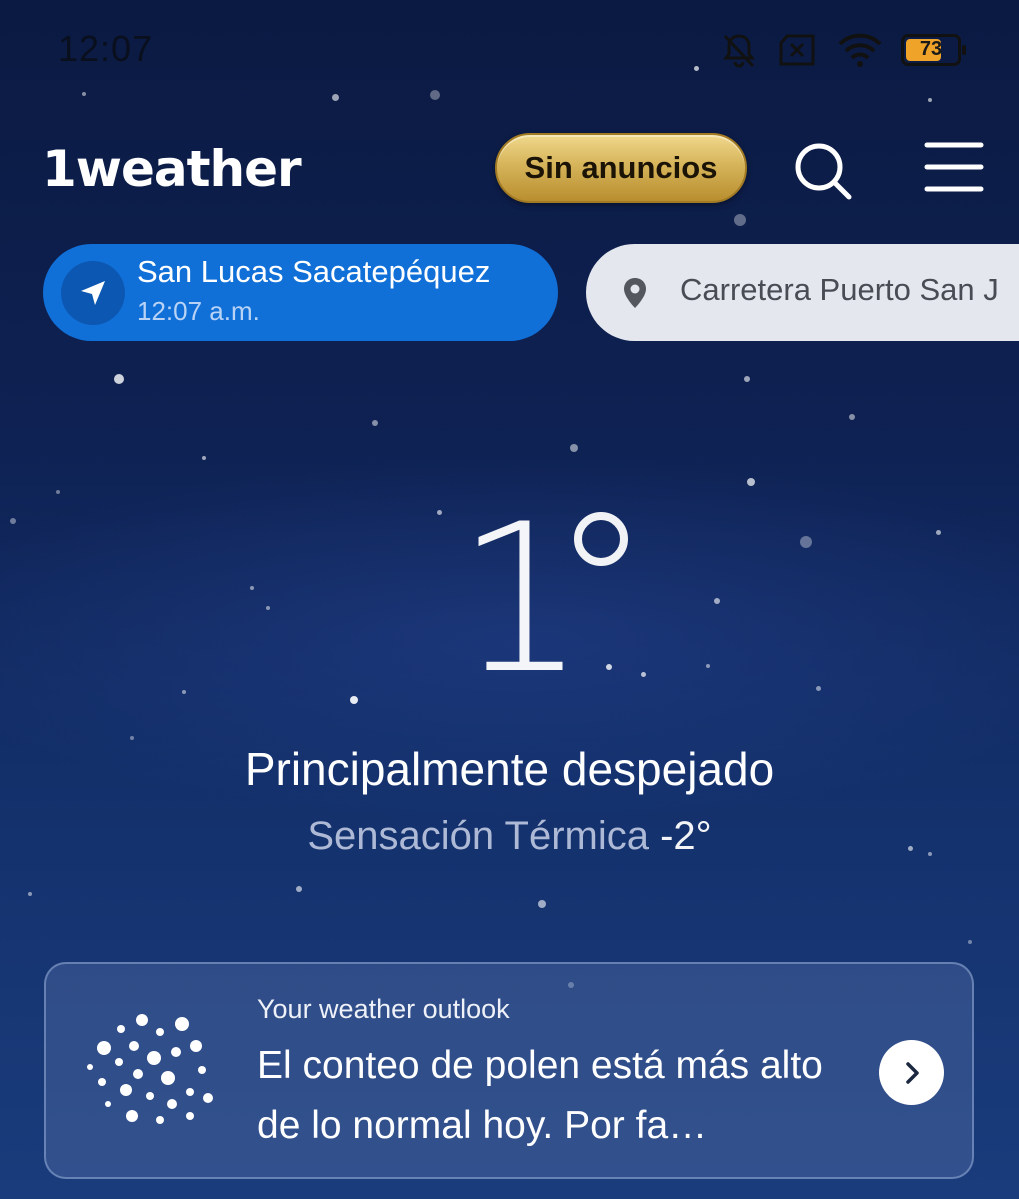 This screenshot has width=1019, height=1199. What do you see at coordinates (601, 539) in the screenshot?
I see `degree-symbol-icon` at bounding box center [601, 539].